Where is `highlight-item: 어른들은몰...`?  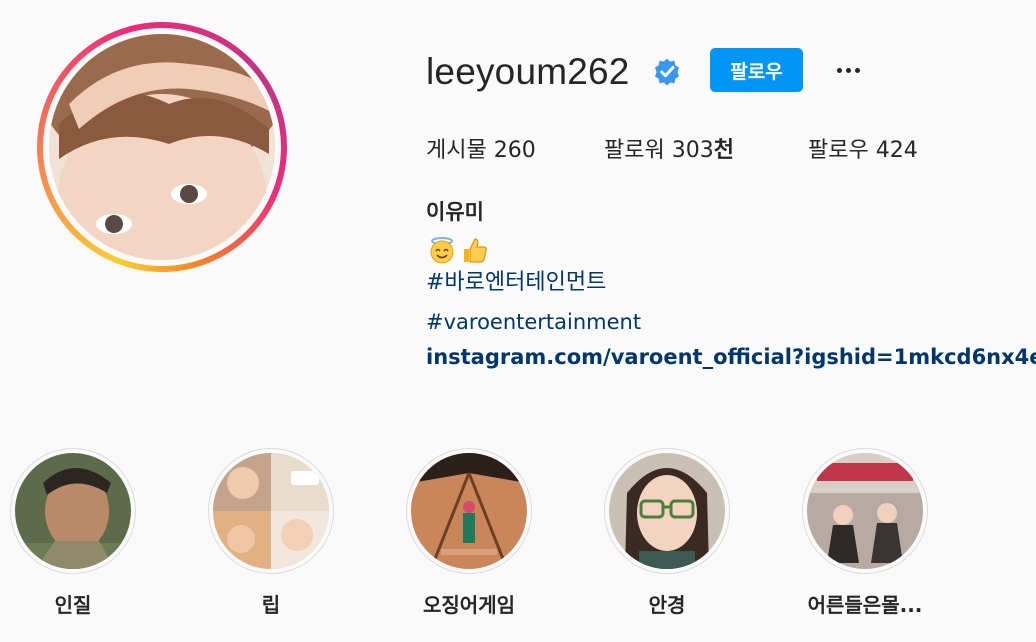 highlight-item: 어른들은몰... is located at coordinates (865, 533).